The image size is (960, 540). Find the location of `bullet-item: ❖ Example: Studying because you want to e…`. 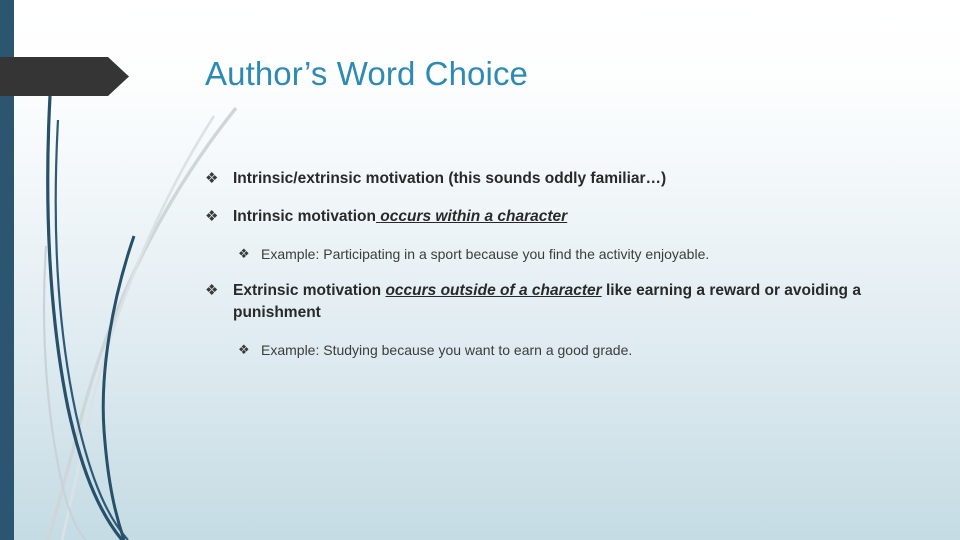

bullet-item: ❖ Example: Studying because you want to e… is located at coordinates (565, 350).